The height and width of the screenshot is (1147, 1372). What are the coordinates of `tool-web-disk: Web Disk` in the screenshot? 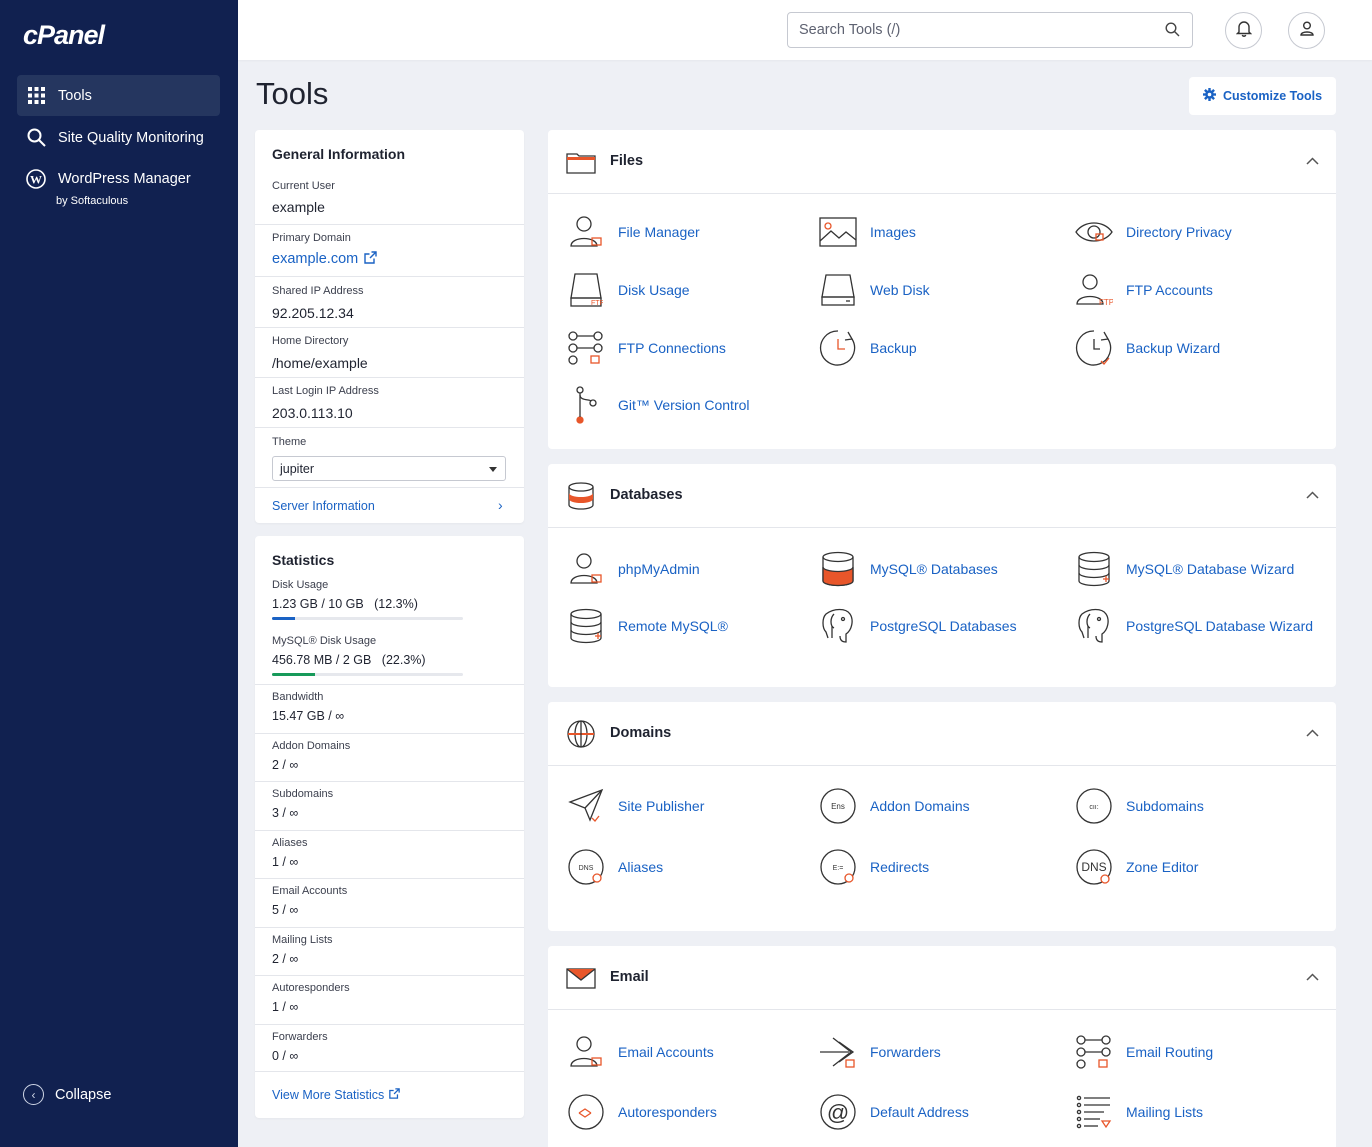 It's located at (874, 290).